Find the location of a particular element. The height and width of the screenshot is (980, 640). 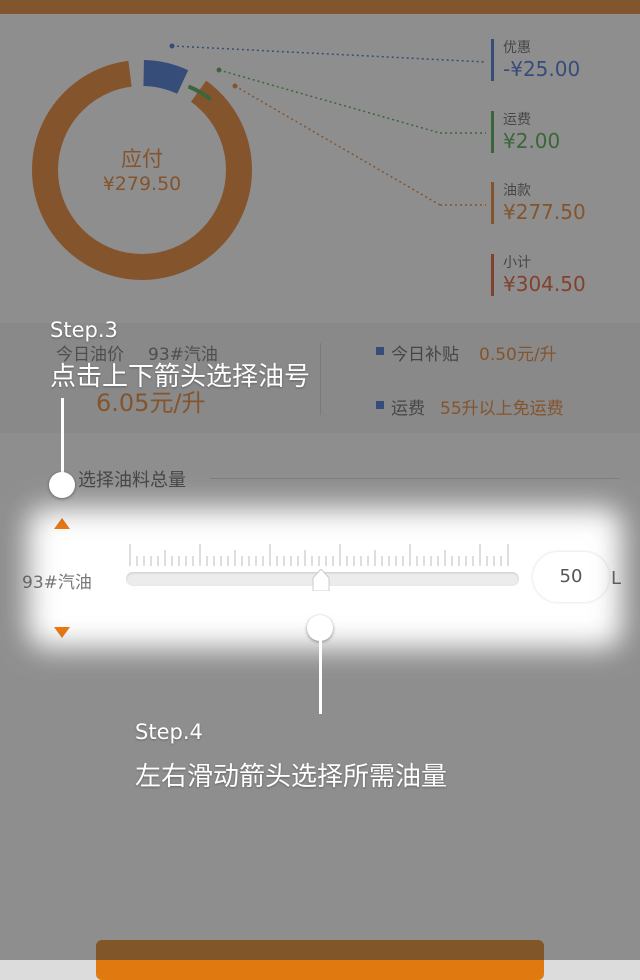

donut-discount-segment is located at coordinates (165, 77).